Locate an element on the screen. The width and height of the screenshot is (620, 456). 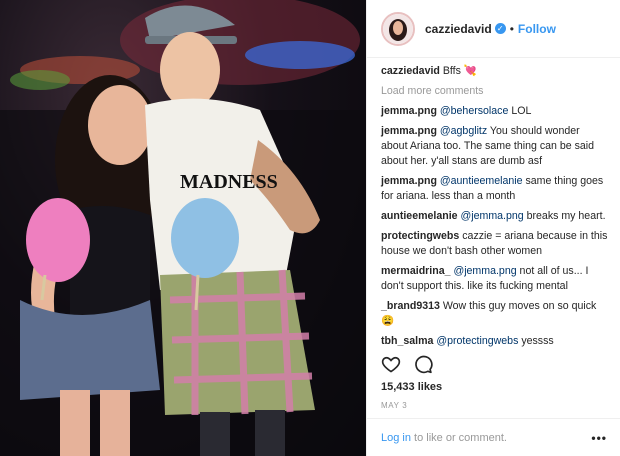
comment-mention: @agbglitz is located at coordinates (463, 131).